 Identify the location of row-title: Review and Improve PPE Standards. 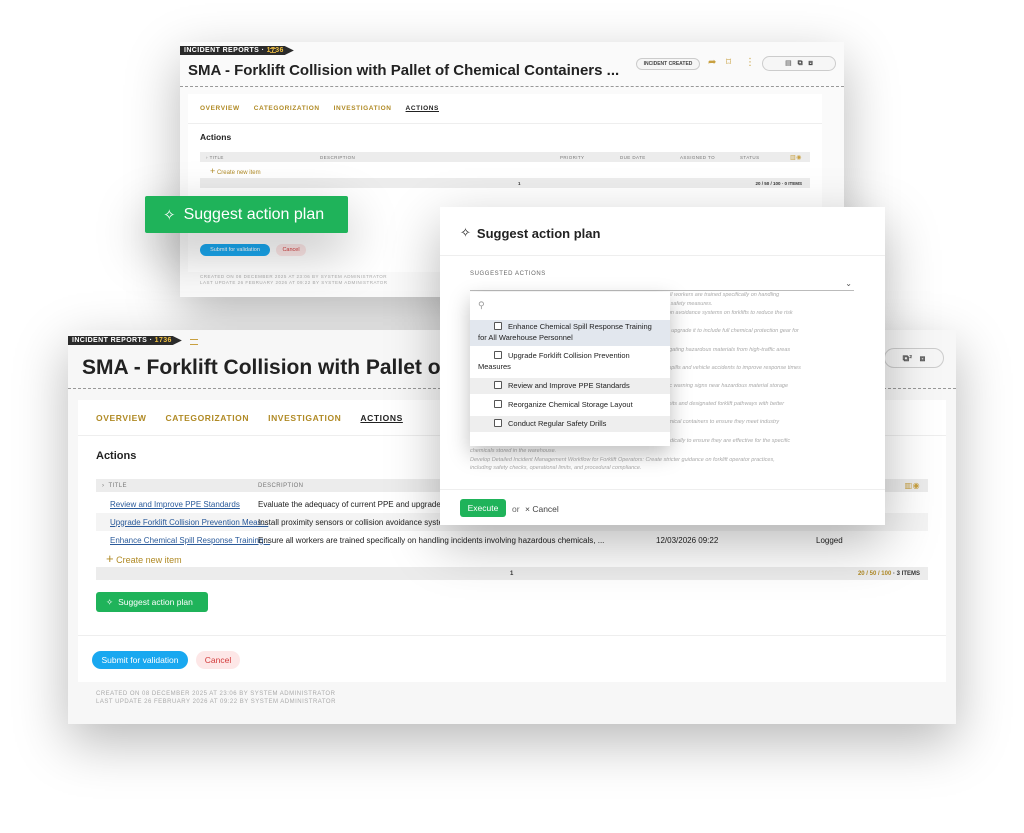
(175, 504).